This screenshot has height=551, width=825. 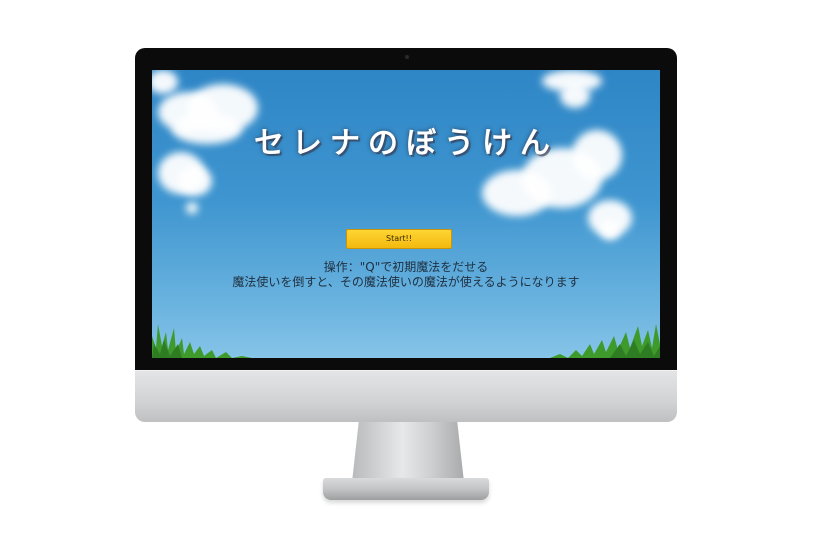 I want to click on description-text: 魔法使いを倒すと、その魔法使いの魔法が使えるようになります, so click(x=406, y=282).